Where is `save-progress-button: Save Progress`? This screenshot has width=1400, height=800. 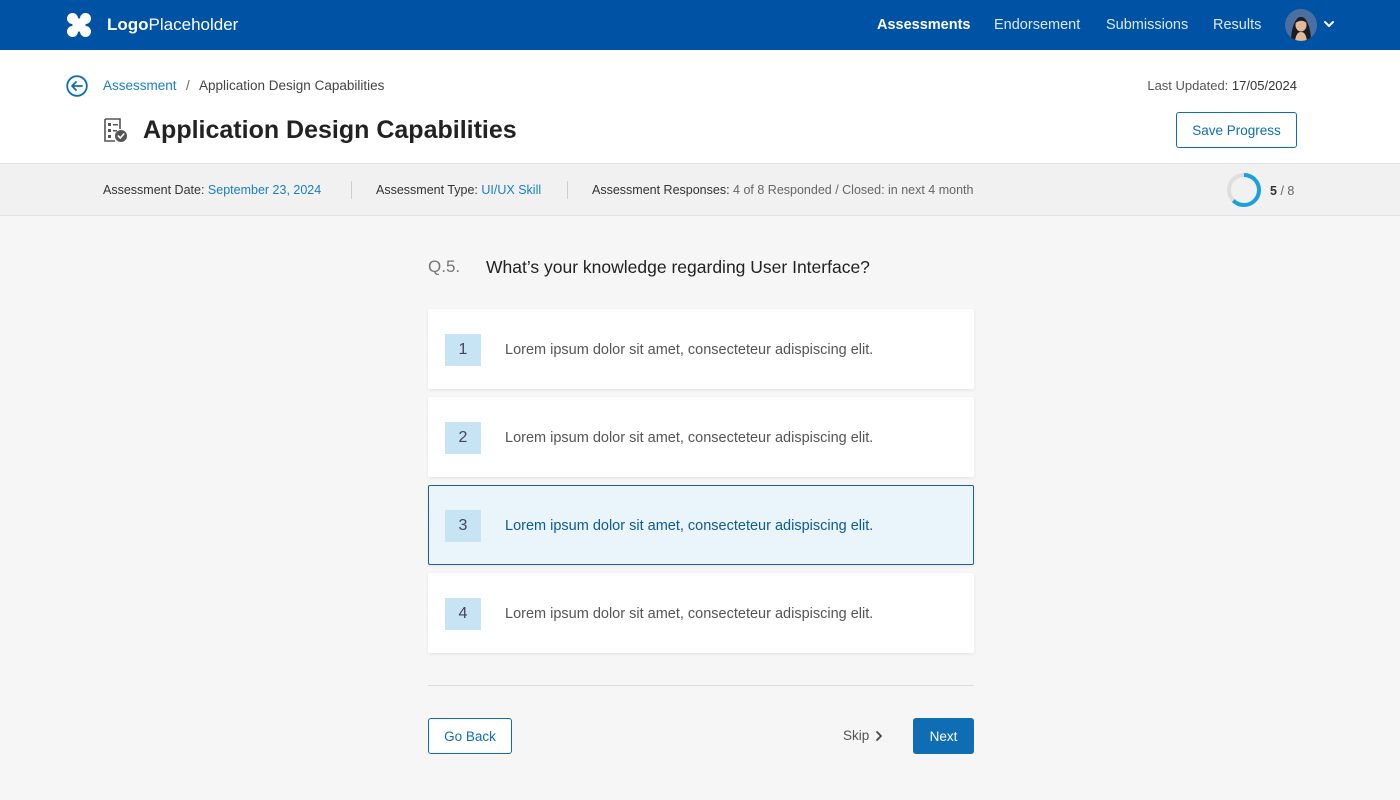 save-progress-button: Save Progress is located at coordinates (1236, 130).